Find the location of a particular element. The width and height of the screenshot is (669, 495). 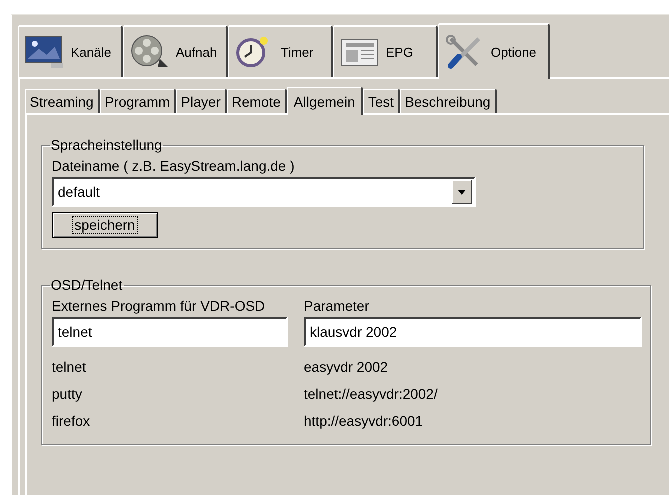

program-label: Externes Programm für VDR-OSD is located at coordinates (159, 306).